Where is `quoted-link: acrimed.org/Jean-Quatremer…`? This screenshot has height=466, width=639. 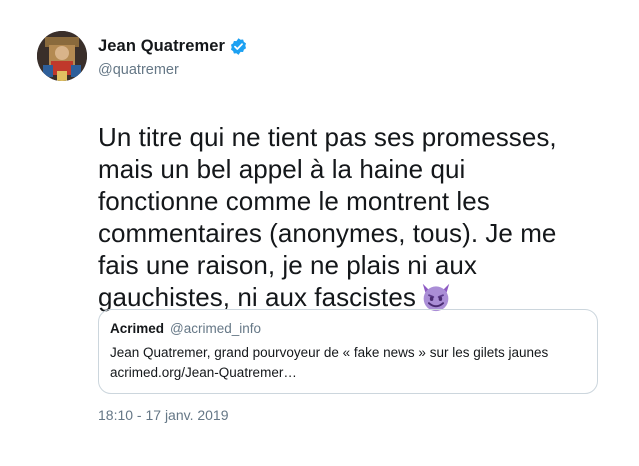
quoted-link: acrimed.org/Jean-Quatremer… is located at coordinates (348, 373).